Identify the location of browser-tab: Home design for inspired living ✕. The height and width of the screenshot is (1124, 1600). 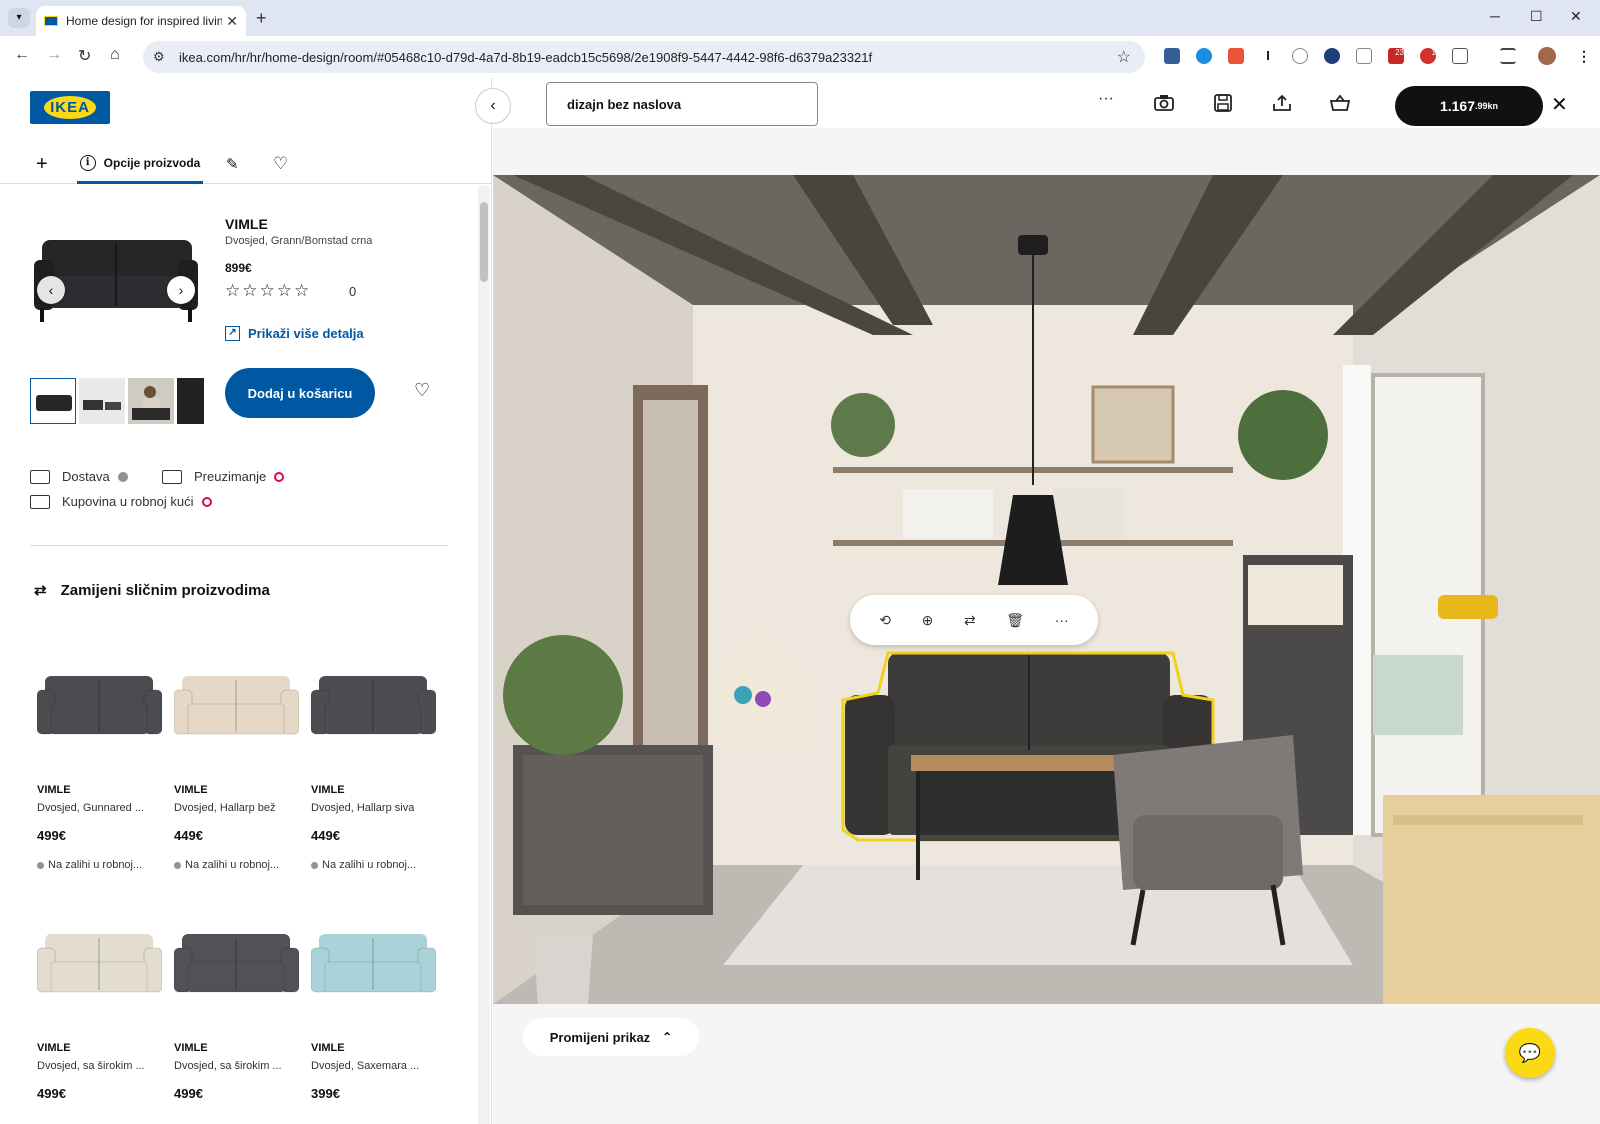
(141, 21).